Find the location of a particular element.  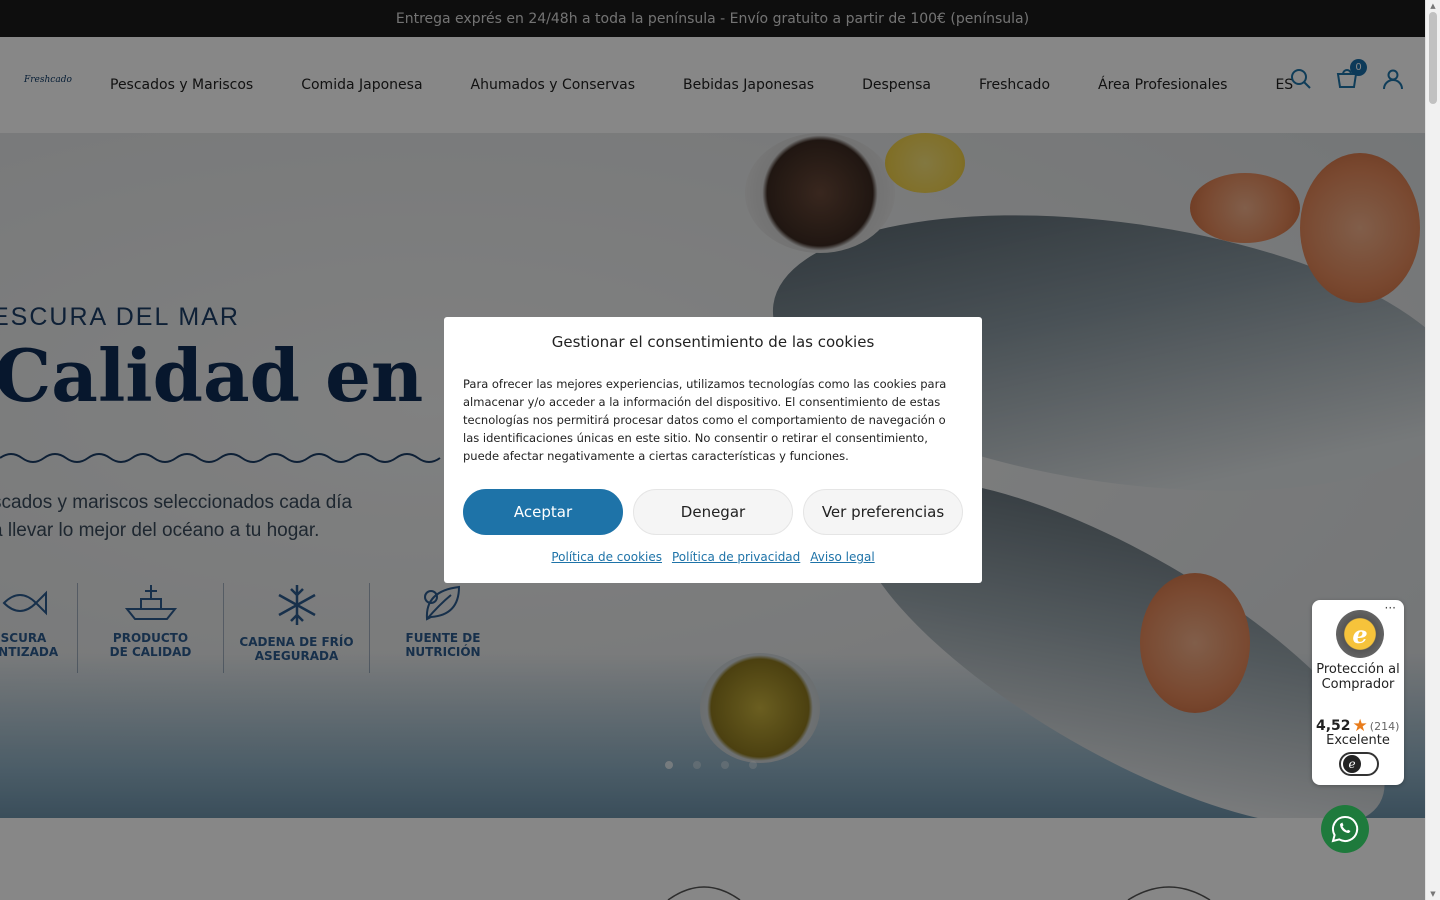

trusted-shops-toggle: e is located at coordinates (1359, 764).